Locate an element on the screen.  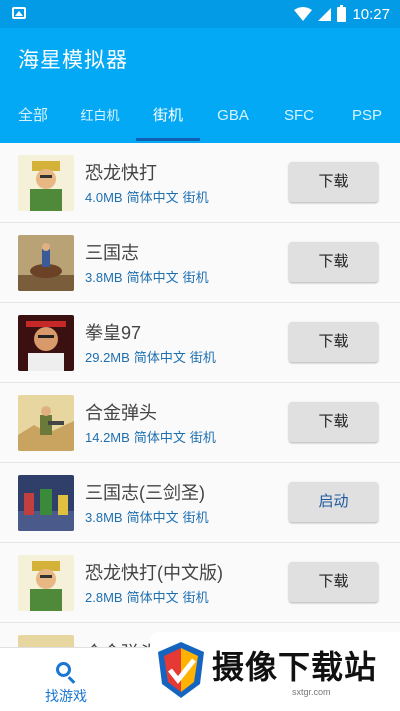
clock: 10:27 is located at coordinates (371, 14).